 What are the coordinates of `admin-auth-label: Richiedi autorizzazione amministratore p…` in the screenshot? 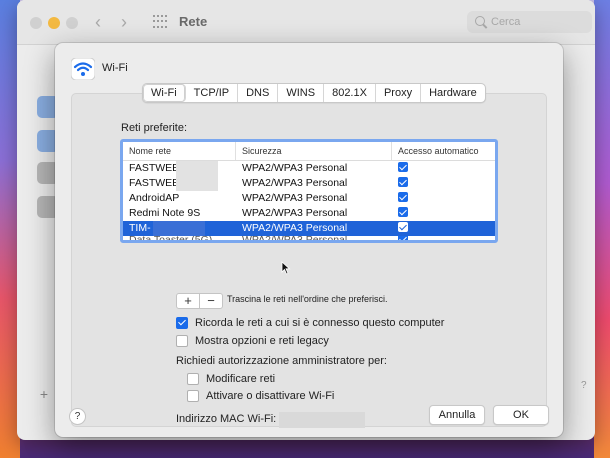 It's located at (281, 361).